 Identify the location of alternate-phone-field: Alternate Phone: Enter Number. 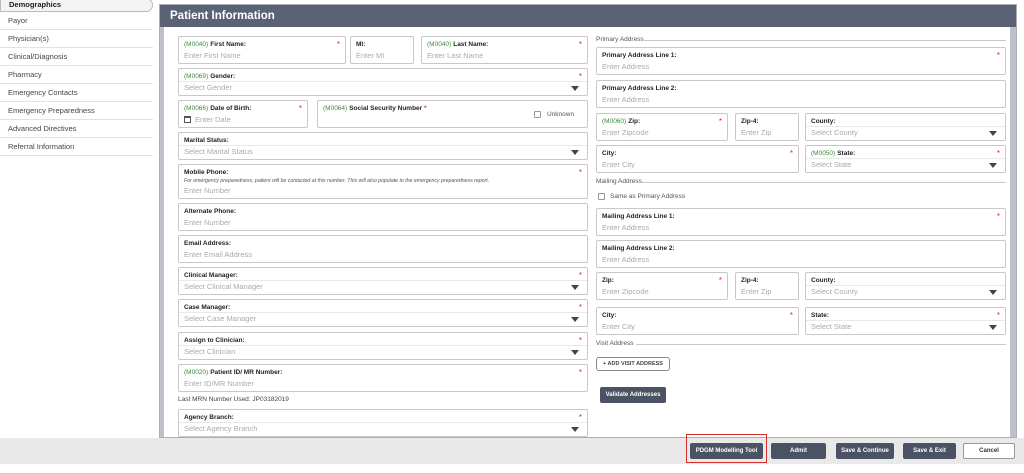
(383, 217).